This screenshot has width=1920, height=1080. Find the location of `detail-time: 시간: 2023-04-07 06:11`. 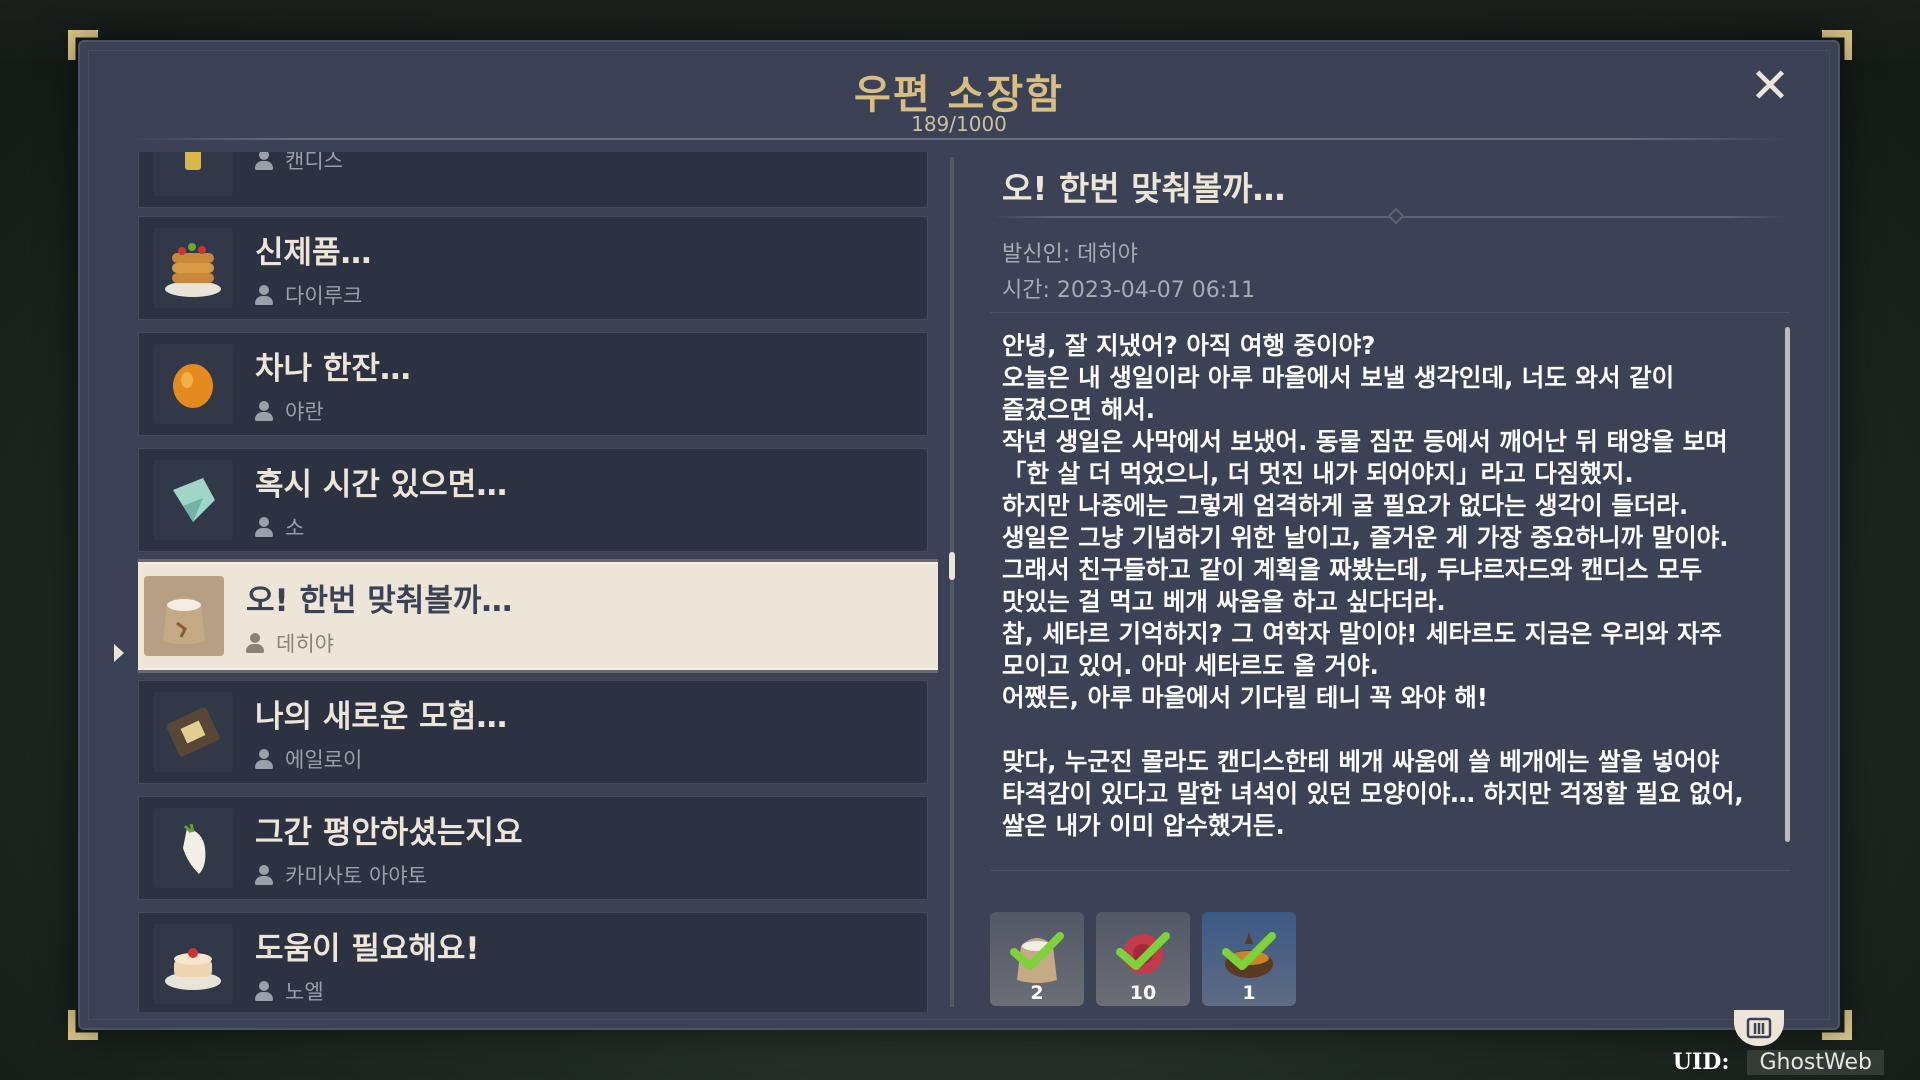

detail-time: 시간: 2023-04-07 06:11 is located at coordinates (1129, 290).